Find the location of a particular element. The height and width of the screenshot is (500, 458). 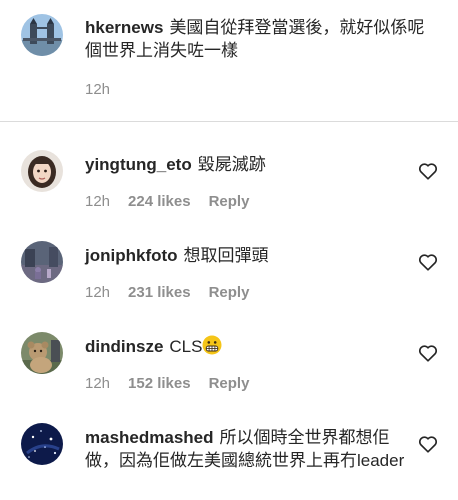

caption-author-avatar is located at coordinates (42, 35).